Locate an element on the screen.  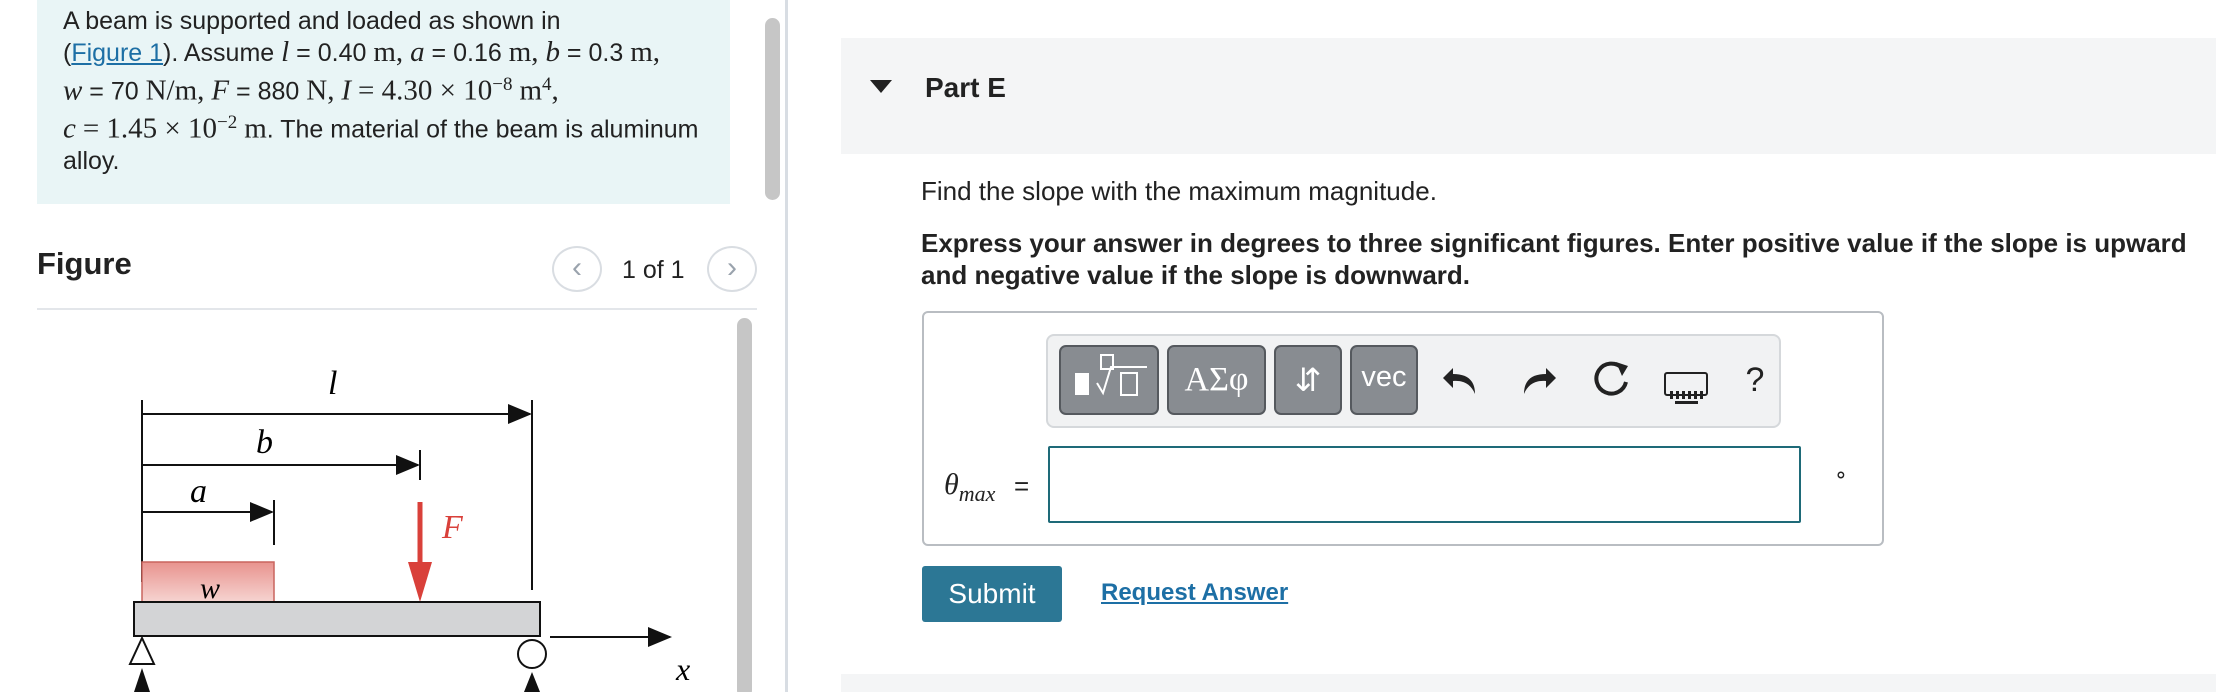
label-F: F is located at coordinates (452, 527).